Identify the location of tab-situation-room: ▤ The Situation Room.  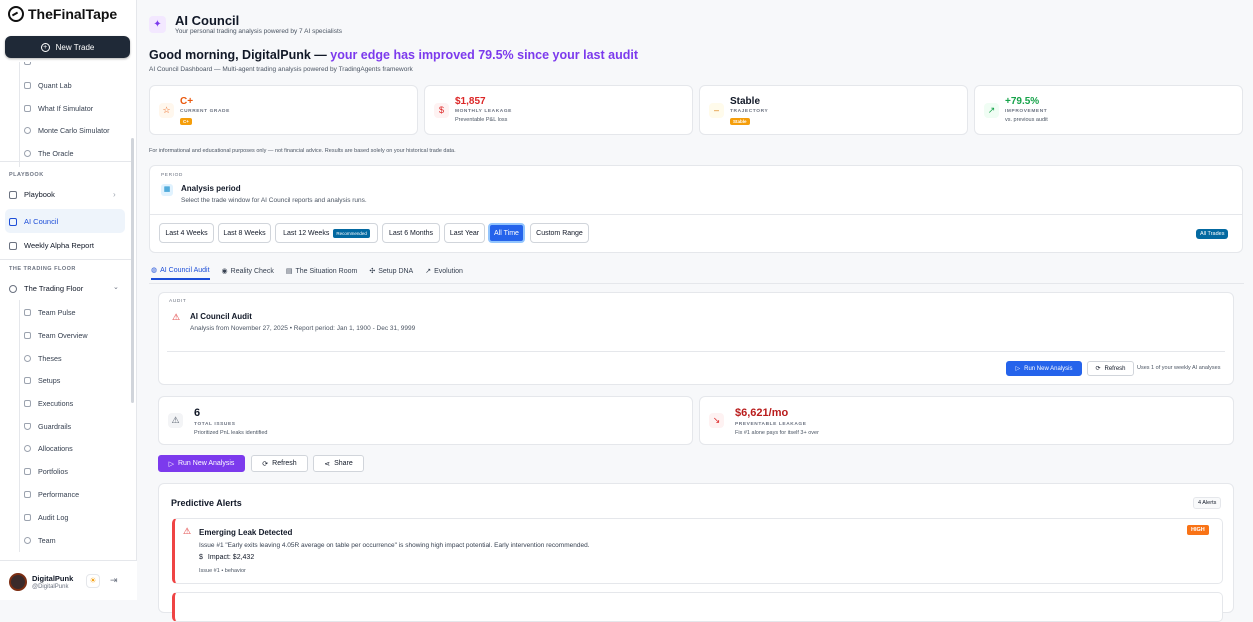
(322, 273).